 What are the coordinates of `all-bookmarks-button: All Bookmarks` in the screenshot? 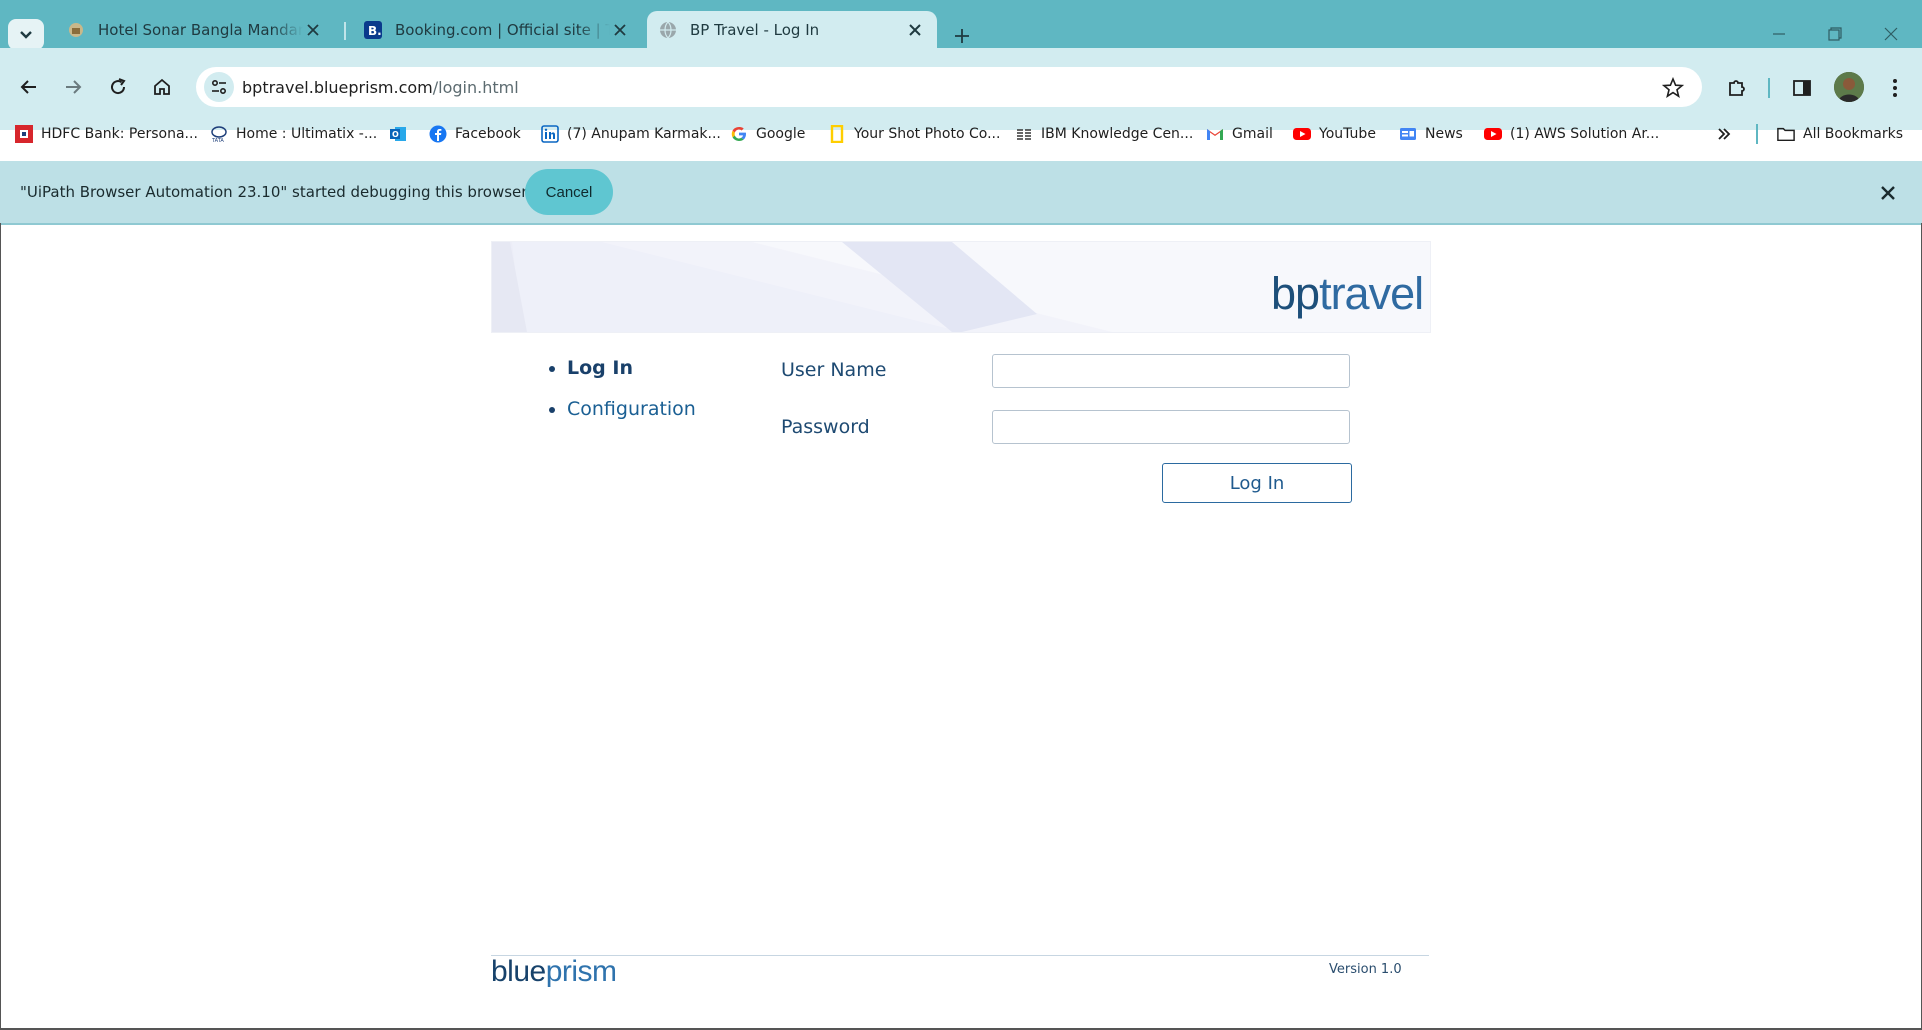 It's located at (1840, 134).